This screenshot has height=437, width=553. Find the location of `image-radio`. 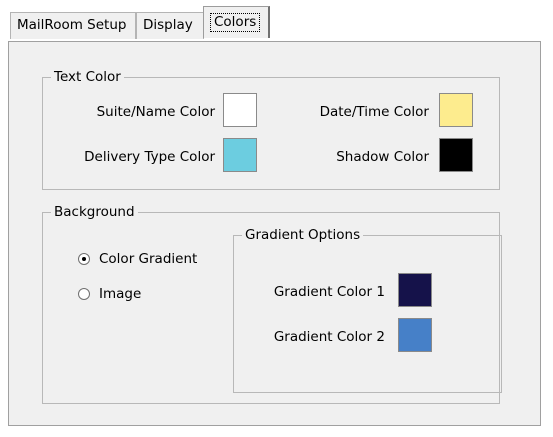

image-radio is located at coordinates (84, 294).